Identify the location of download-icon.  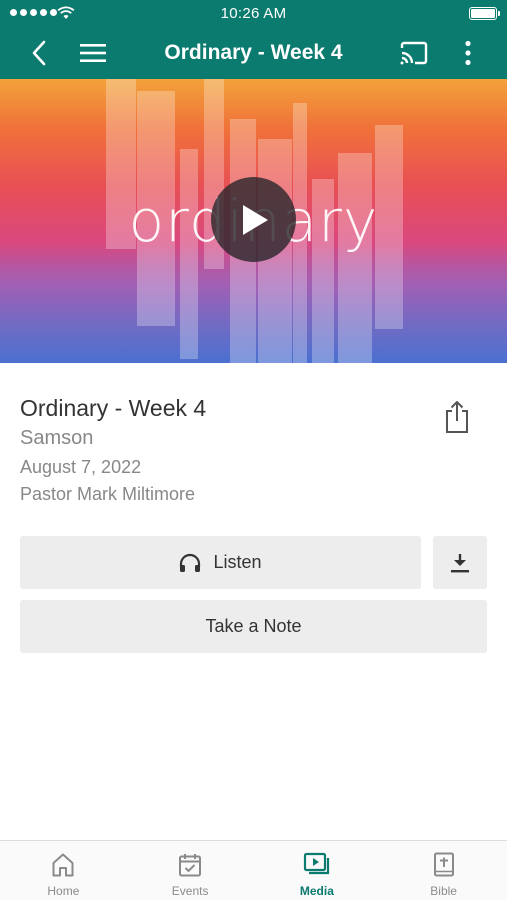
(460, 562).